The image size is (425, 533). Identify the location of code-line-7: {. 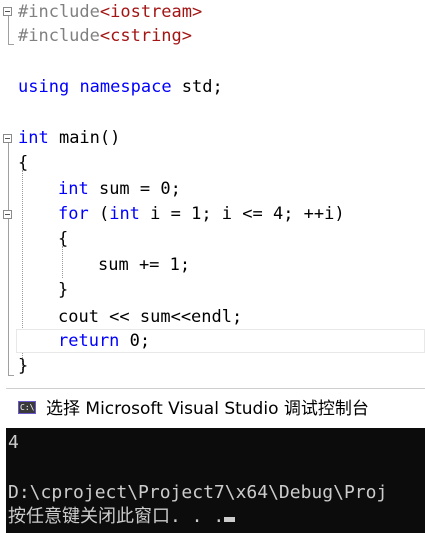
(23, 163).